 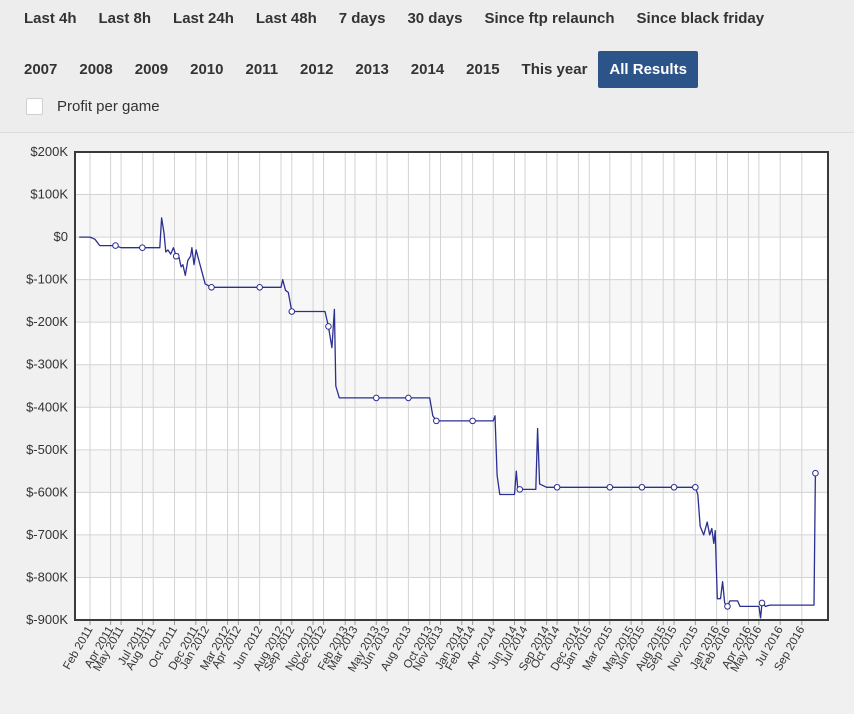 I want to click on profit-per-game-checkbox, so click(x=34, y=106).